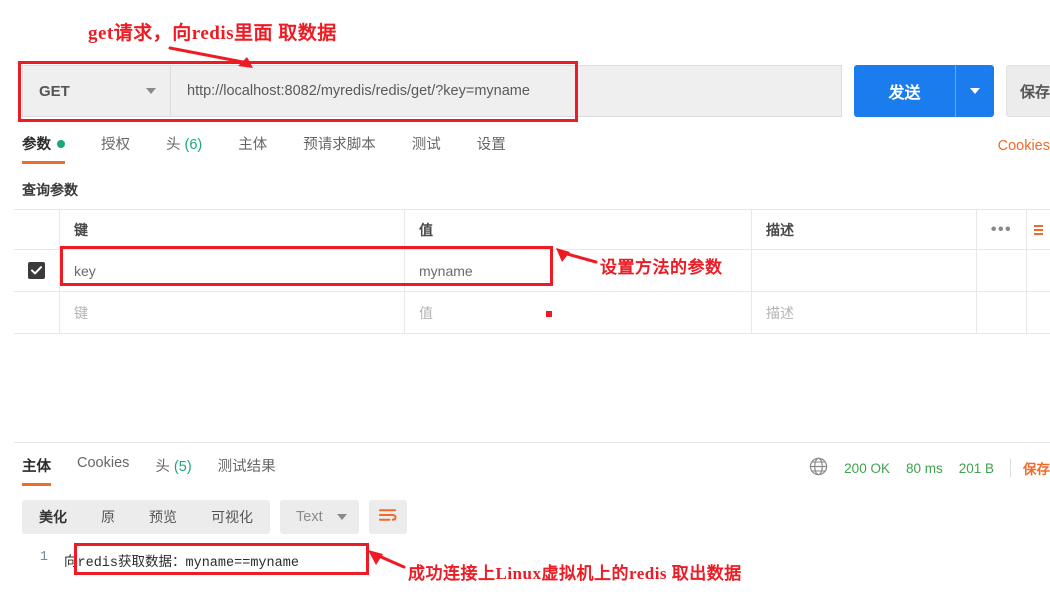 The width and height of the screenshot is (1050, 601). I want to click on row-key-value: key, so click(85, 270).